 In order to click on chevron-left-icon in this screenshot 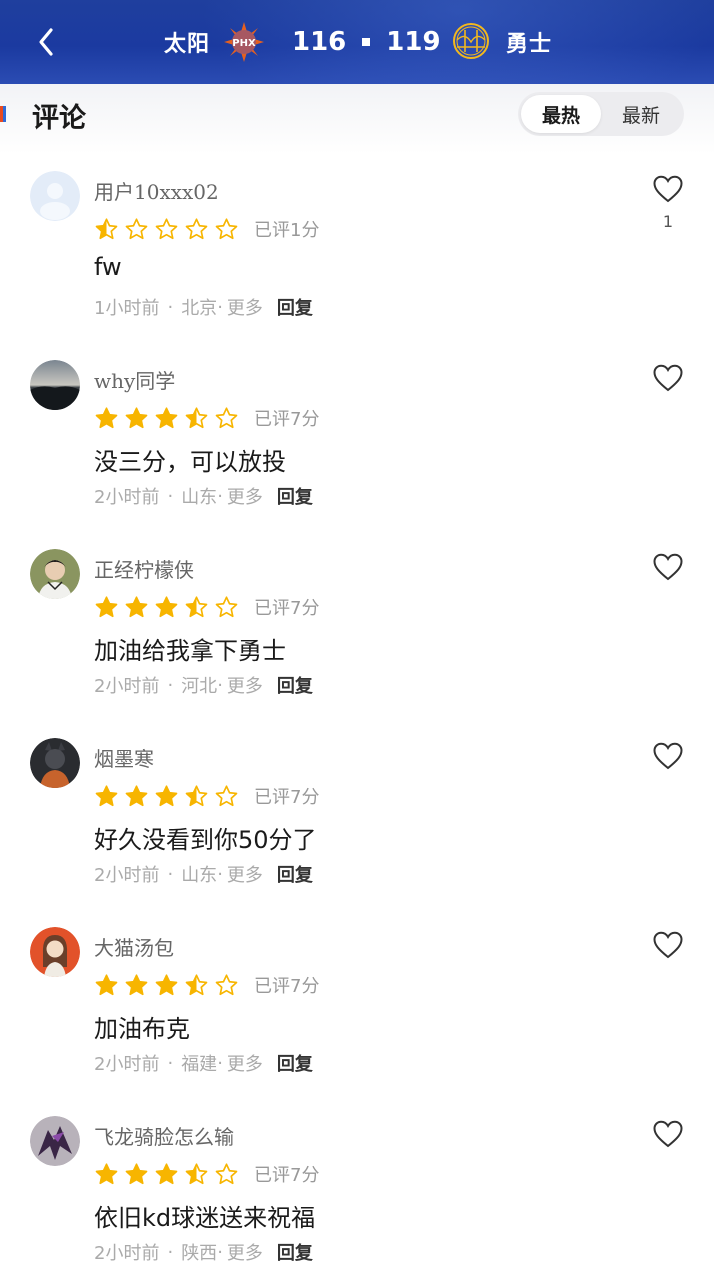, I will do `click(46, 42)`.